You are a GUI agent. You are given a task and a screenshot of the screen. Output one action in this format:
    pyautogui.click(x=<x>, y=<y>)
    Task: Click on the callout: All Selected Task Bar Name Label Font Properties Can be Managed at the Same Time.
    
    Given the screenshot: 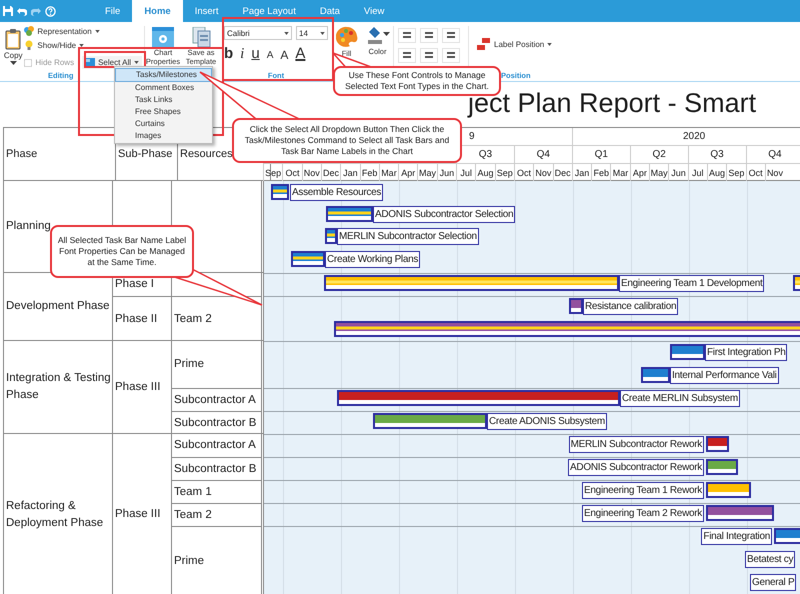 What is the action you would take?
    pyautogui.click(x=122, y=251)
    